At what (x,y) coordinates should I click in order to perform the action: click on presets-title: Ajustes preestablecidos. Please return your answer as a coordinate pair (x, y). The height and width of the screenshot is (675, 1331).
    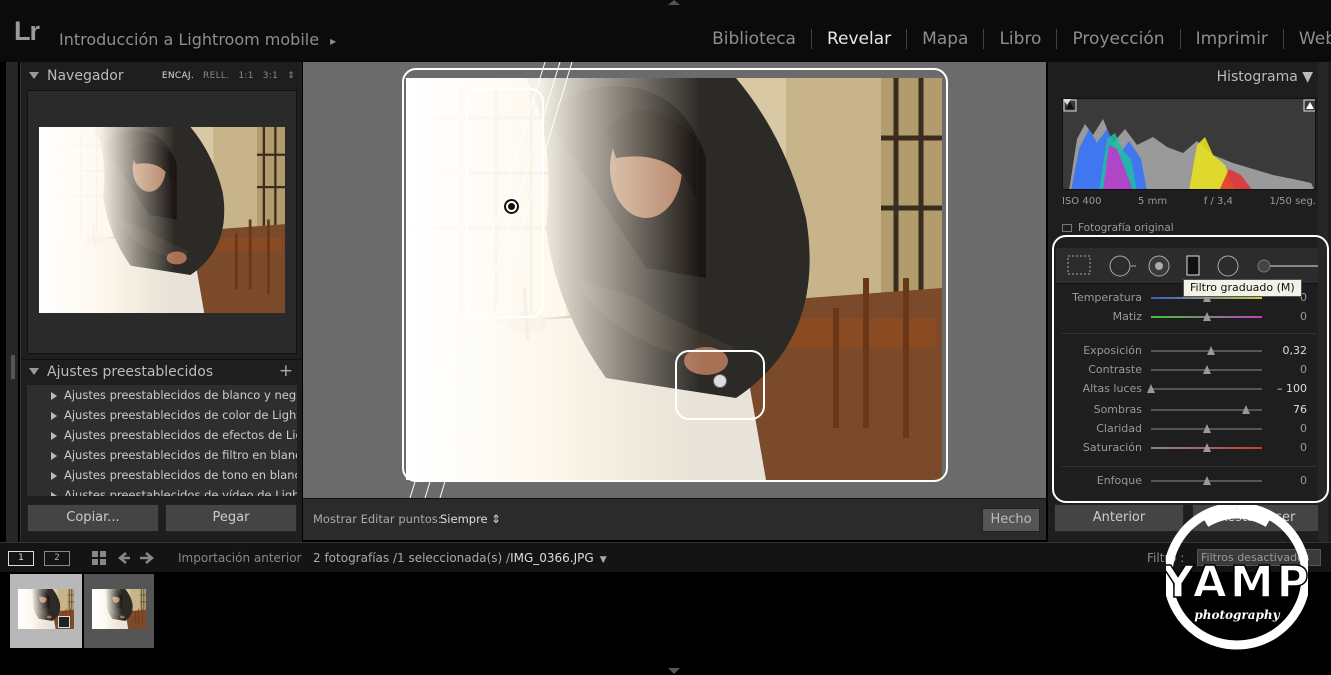
    Looking at the image, I should click on (130, 372).